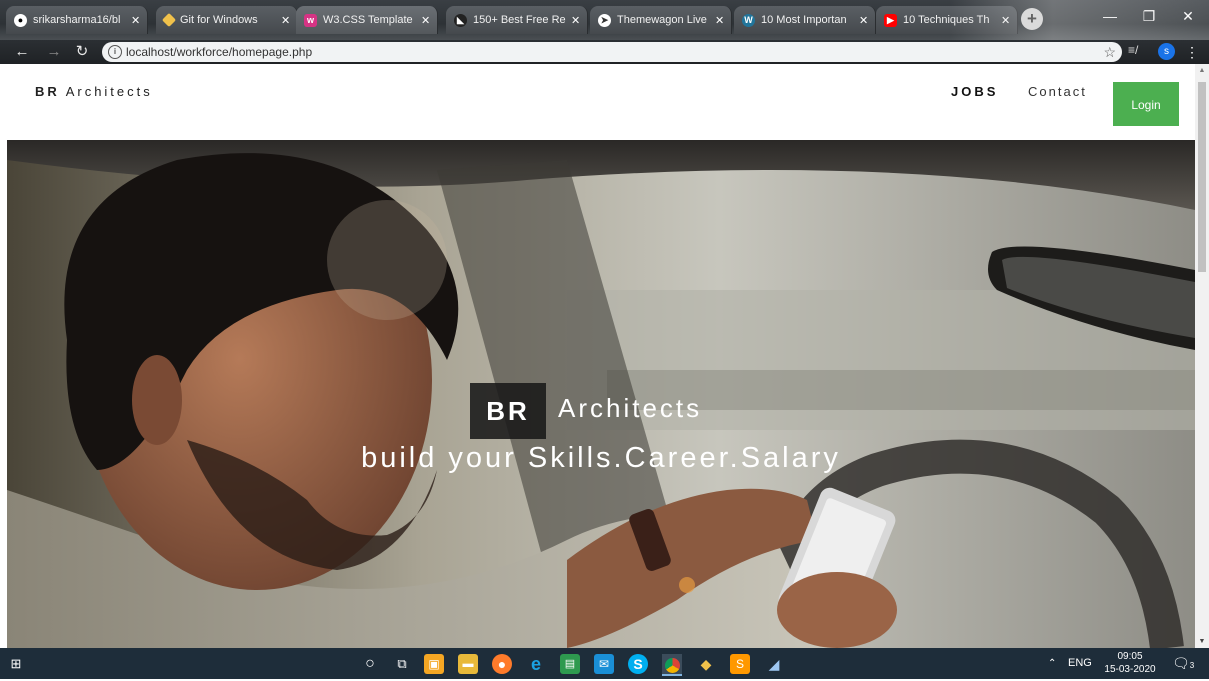 The image size is (1209, 681). I want to click on kebab-menu-icon: ⋮, so click(1192, 52).